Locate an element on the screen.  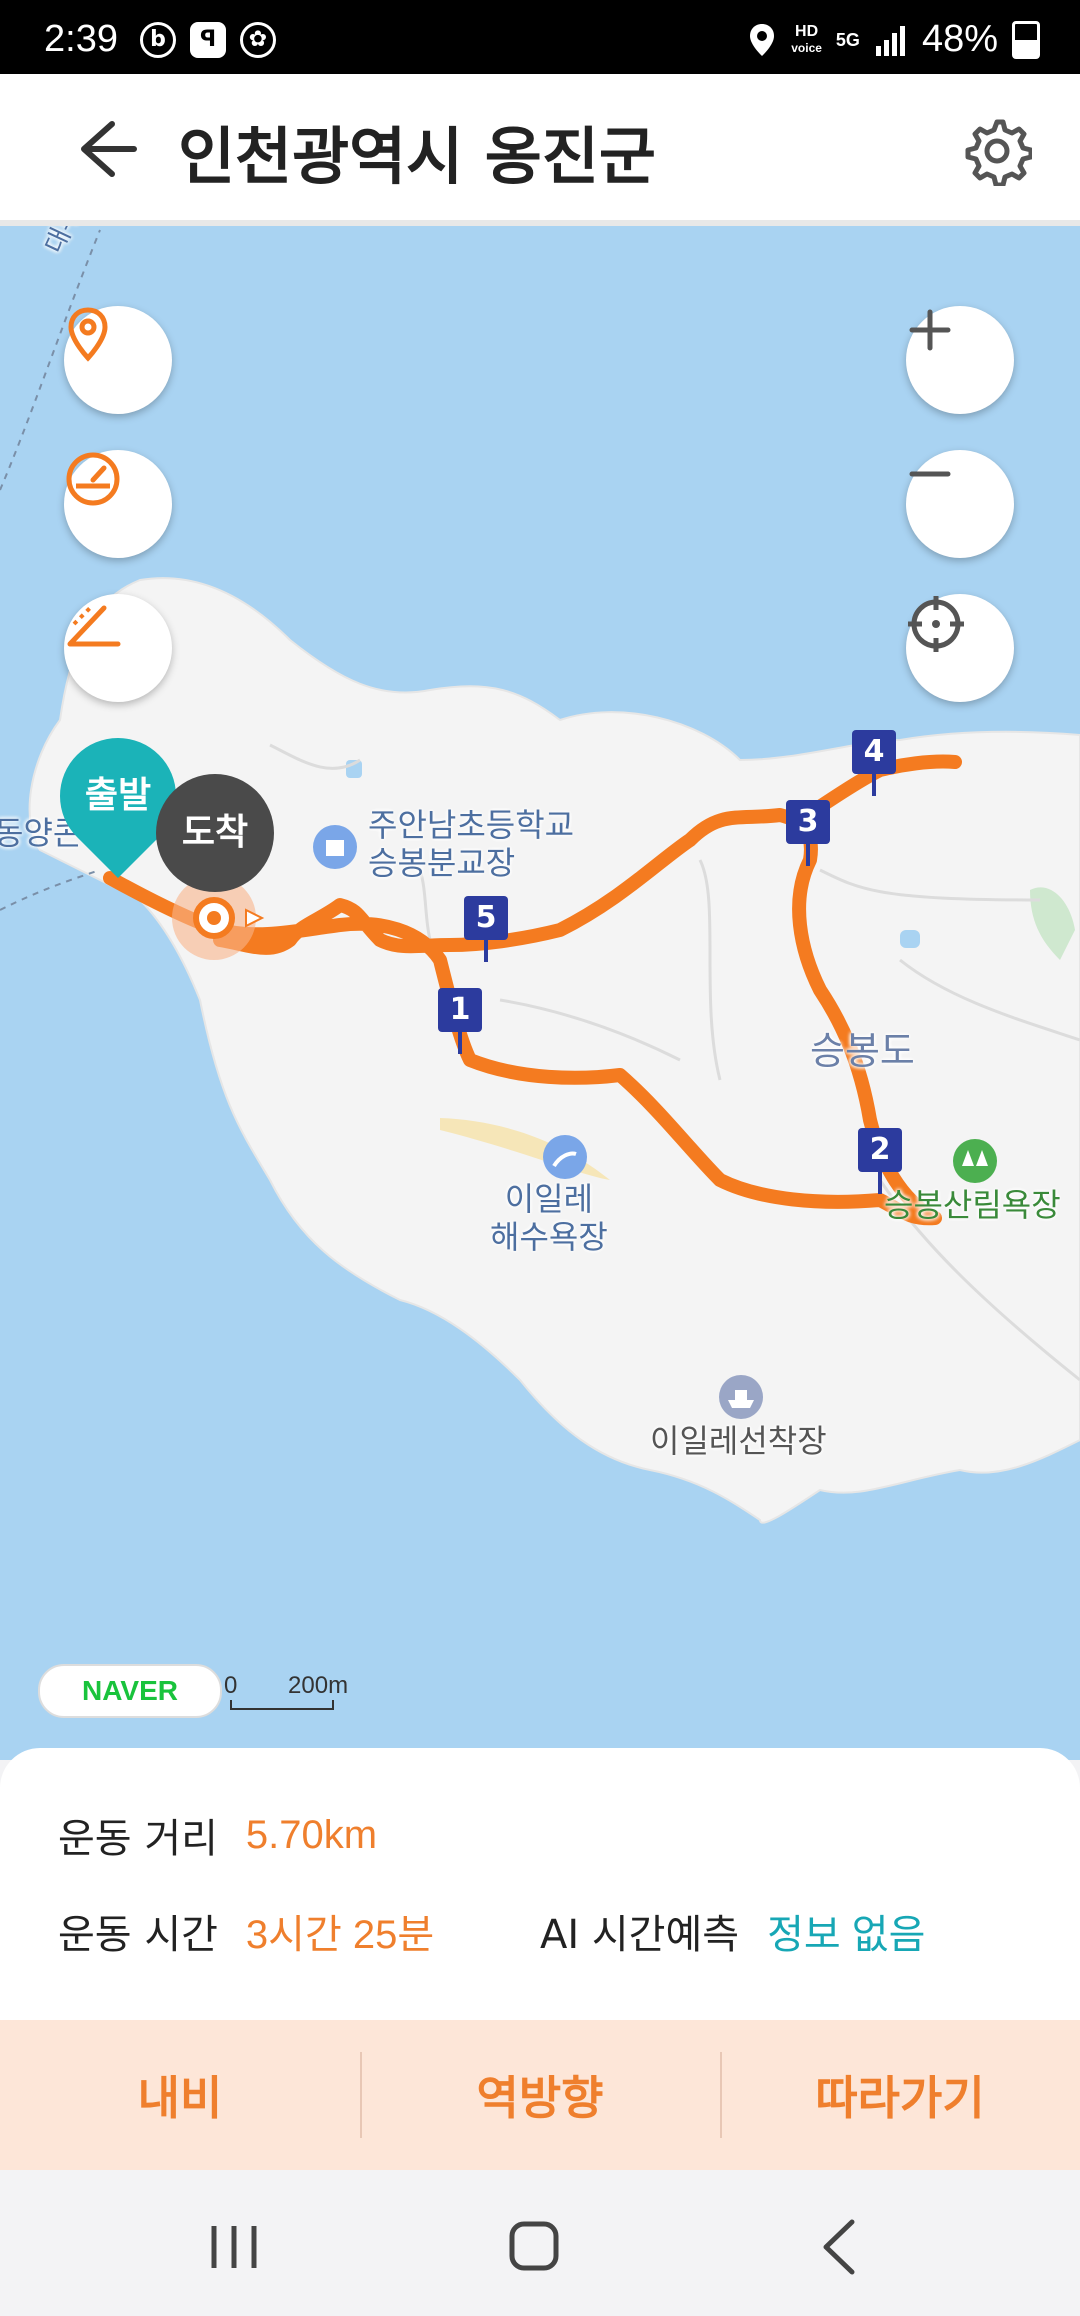
ai-prediction-row: AI 시간예측 정보 없음 is located at coordinates (732, 1931).